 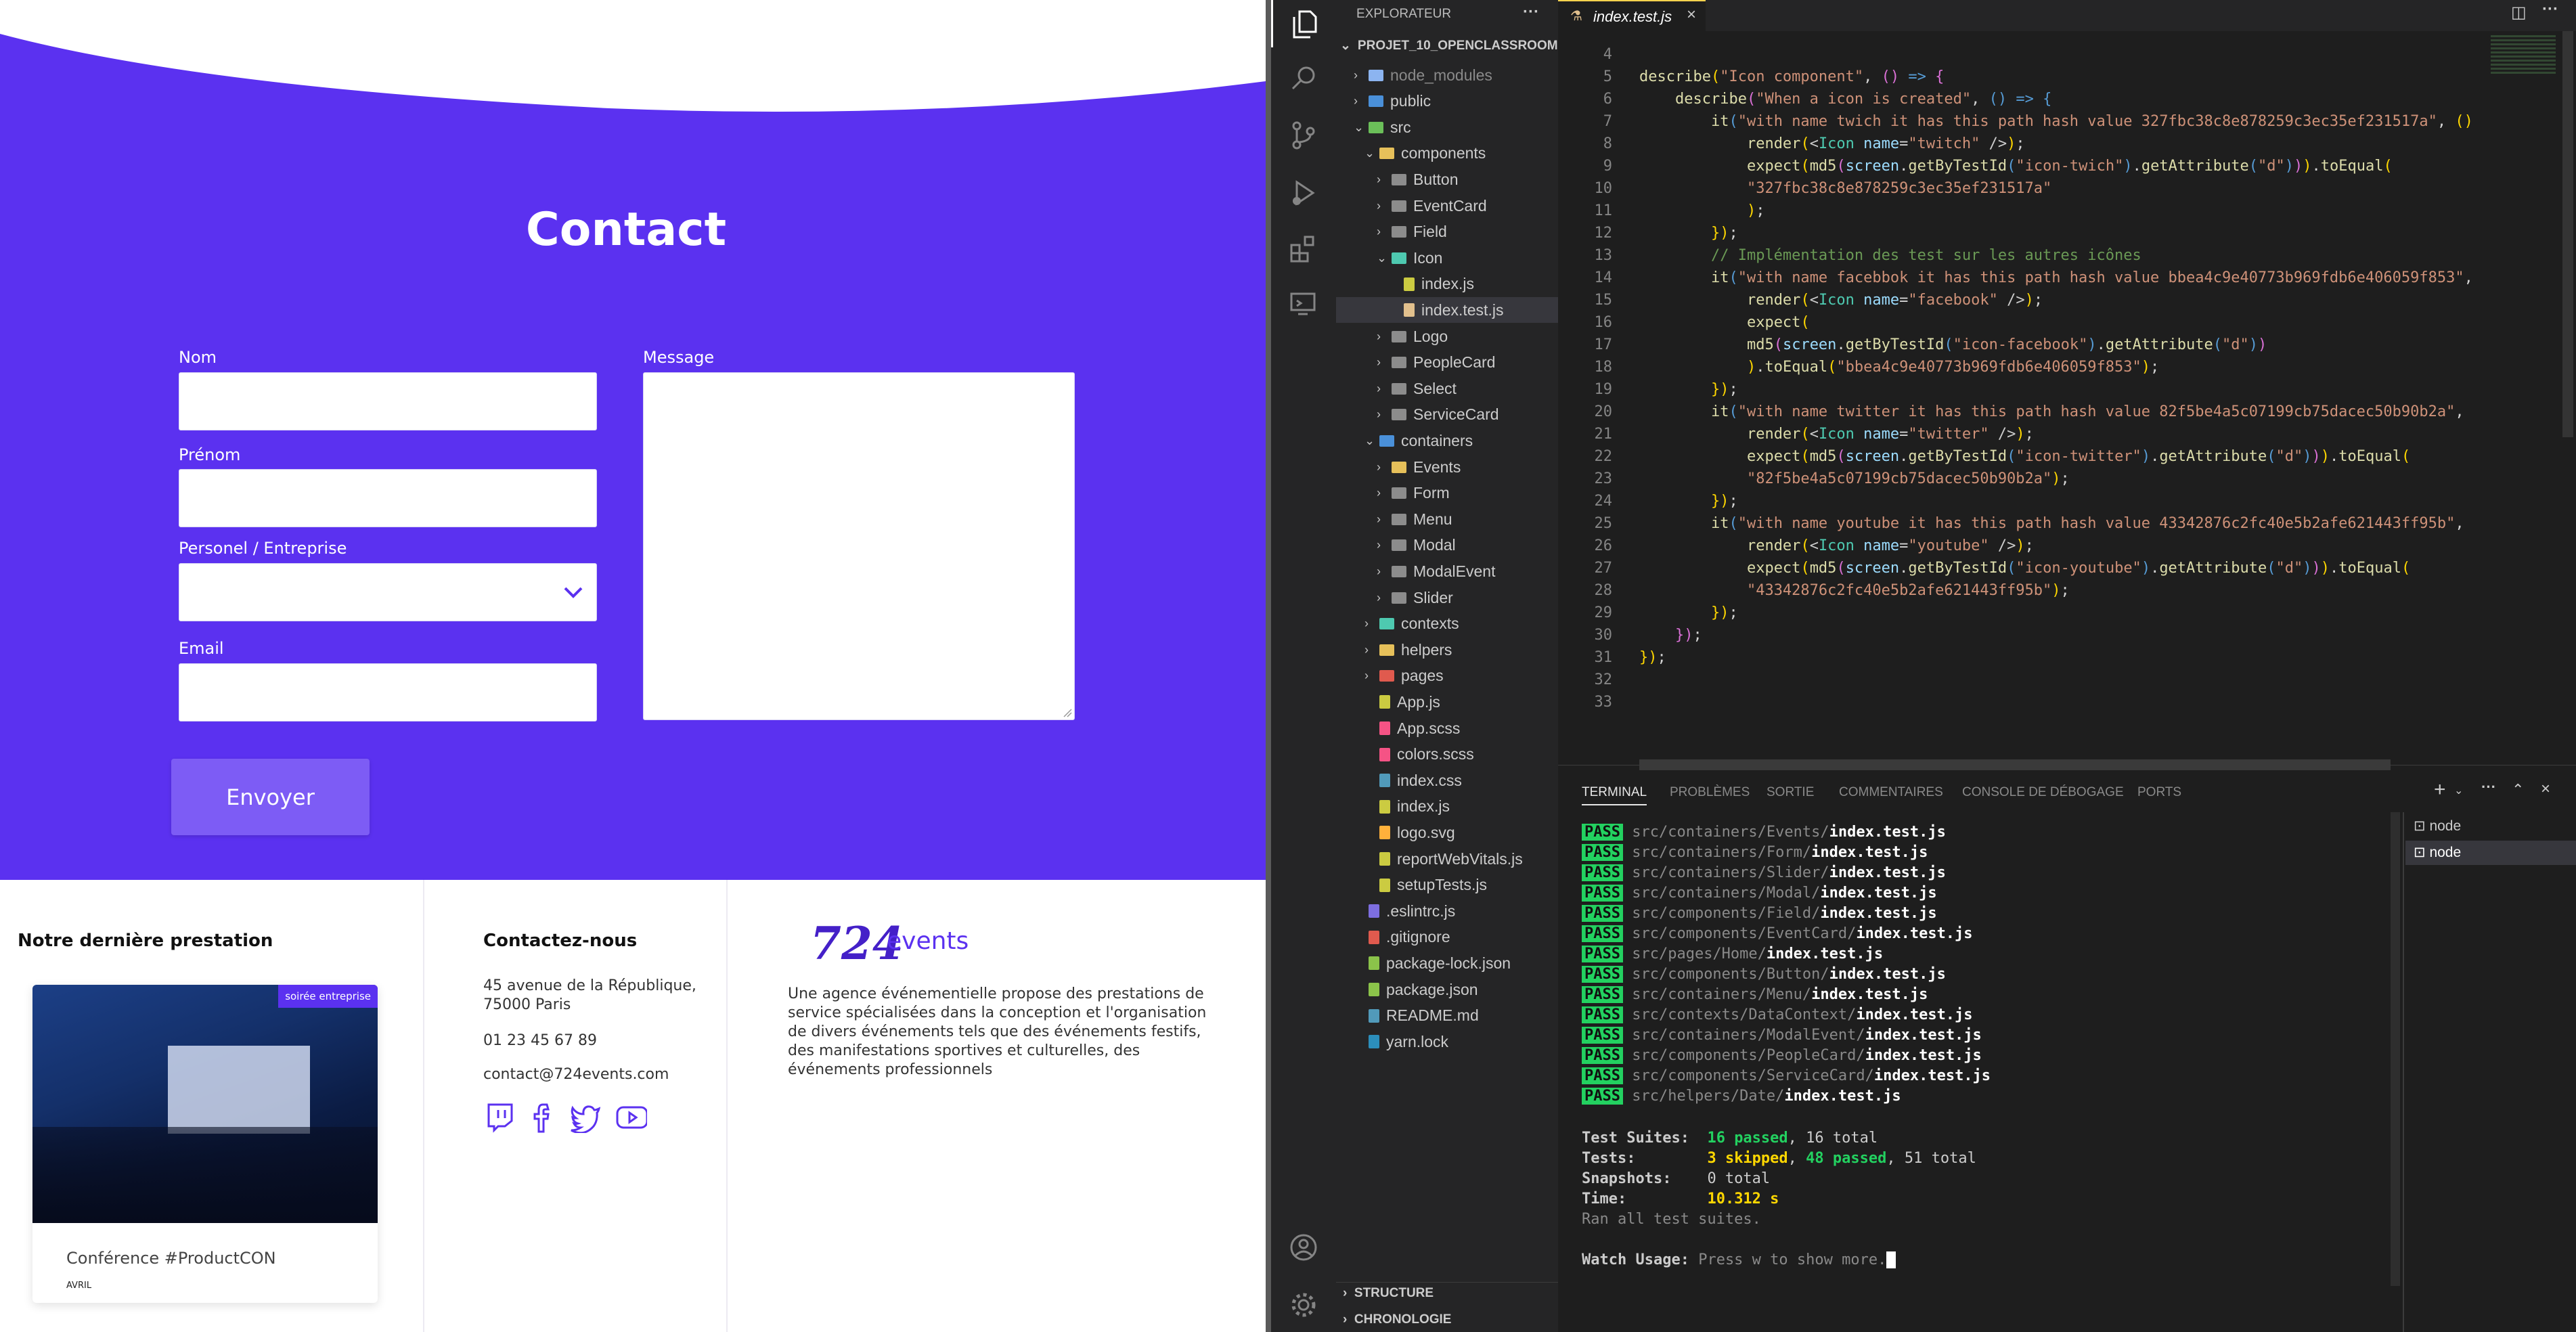 What do you see at coordinates (1438, 415) in the screenshot?
I see `tree-item: › ServiceCard` at bounding box center [1438, 415].